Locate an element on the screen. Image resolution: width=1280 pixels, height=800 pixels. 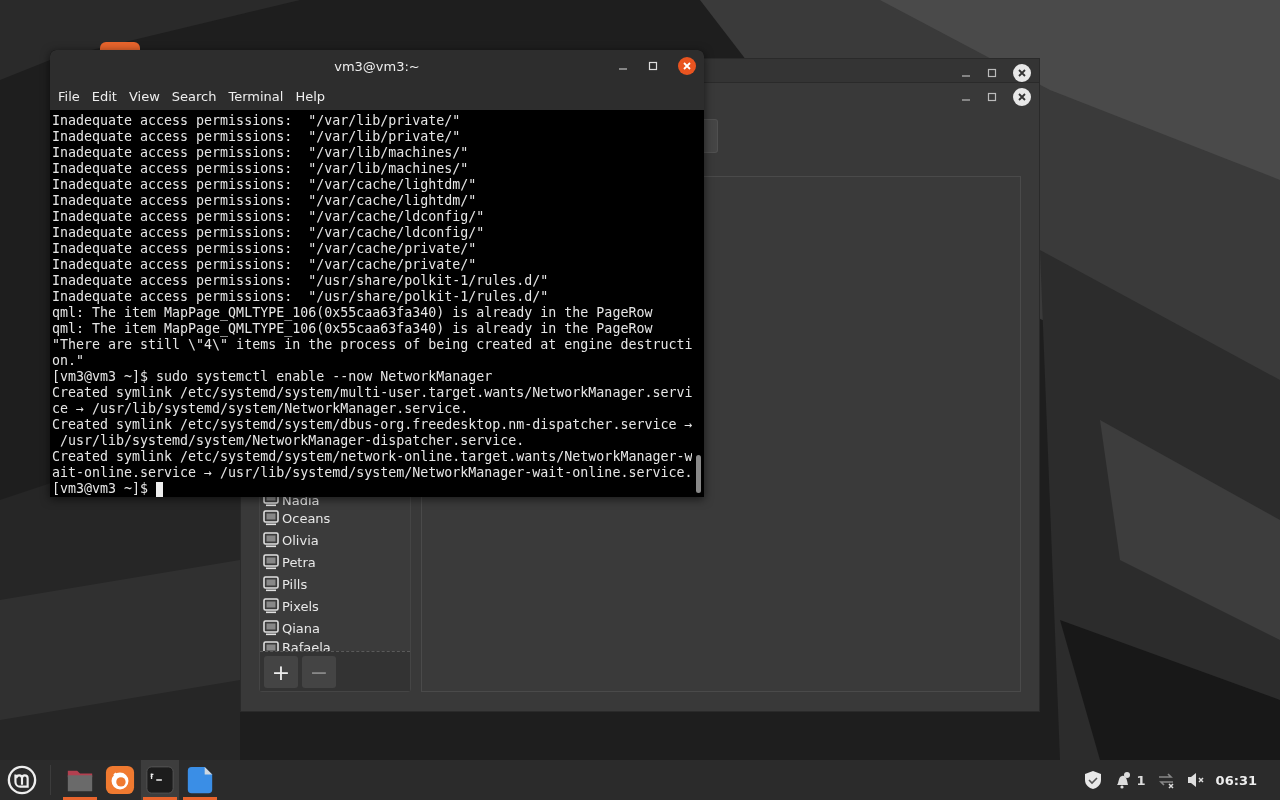
menu-item: Help is located at coordinates (310, 96).